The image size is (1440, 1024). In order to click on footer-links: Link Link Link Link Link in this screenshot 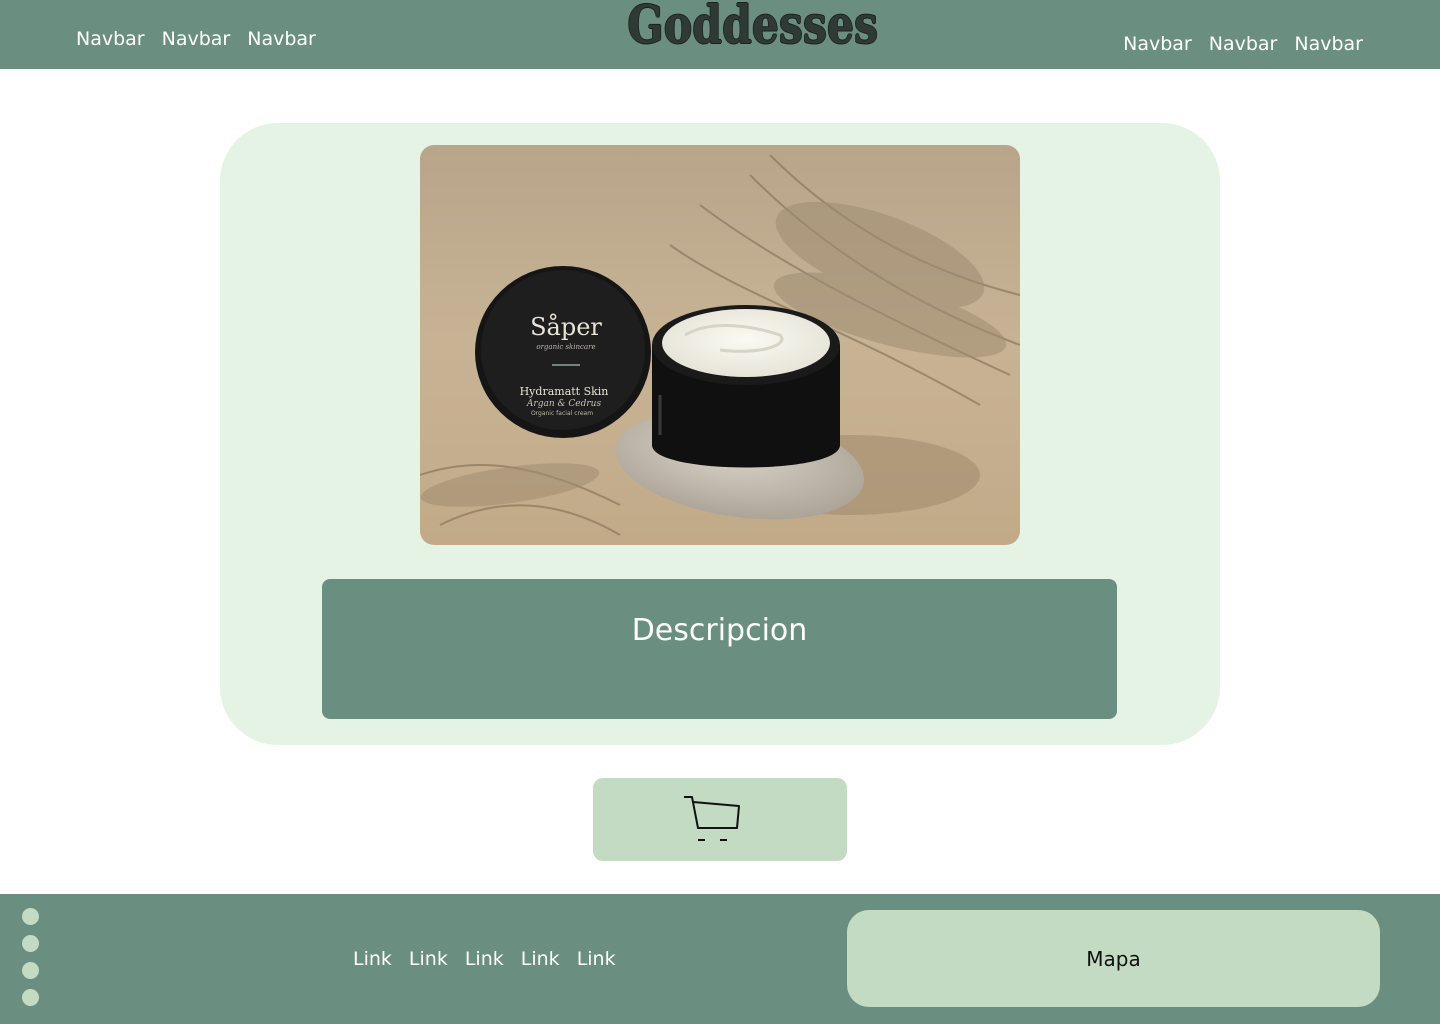, I will do `click(484, 959)`.